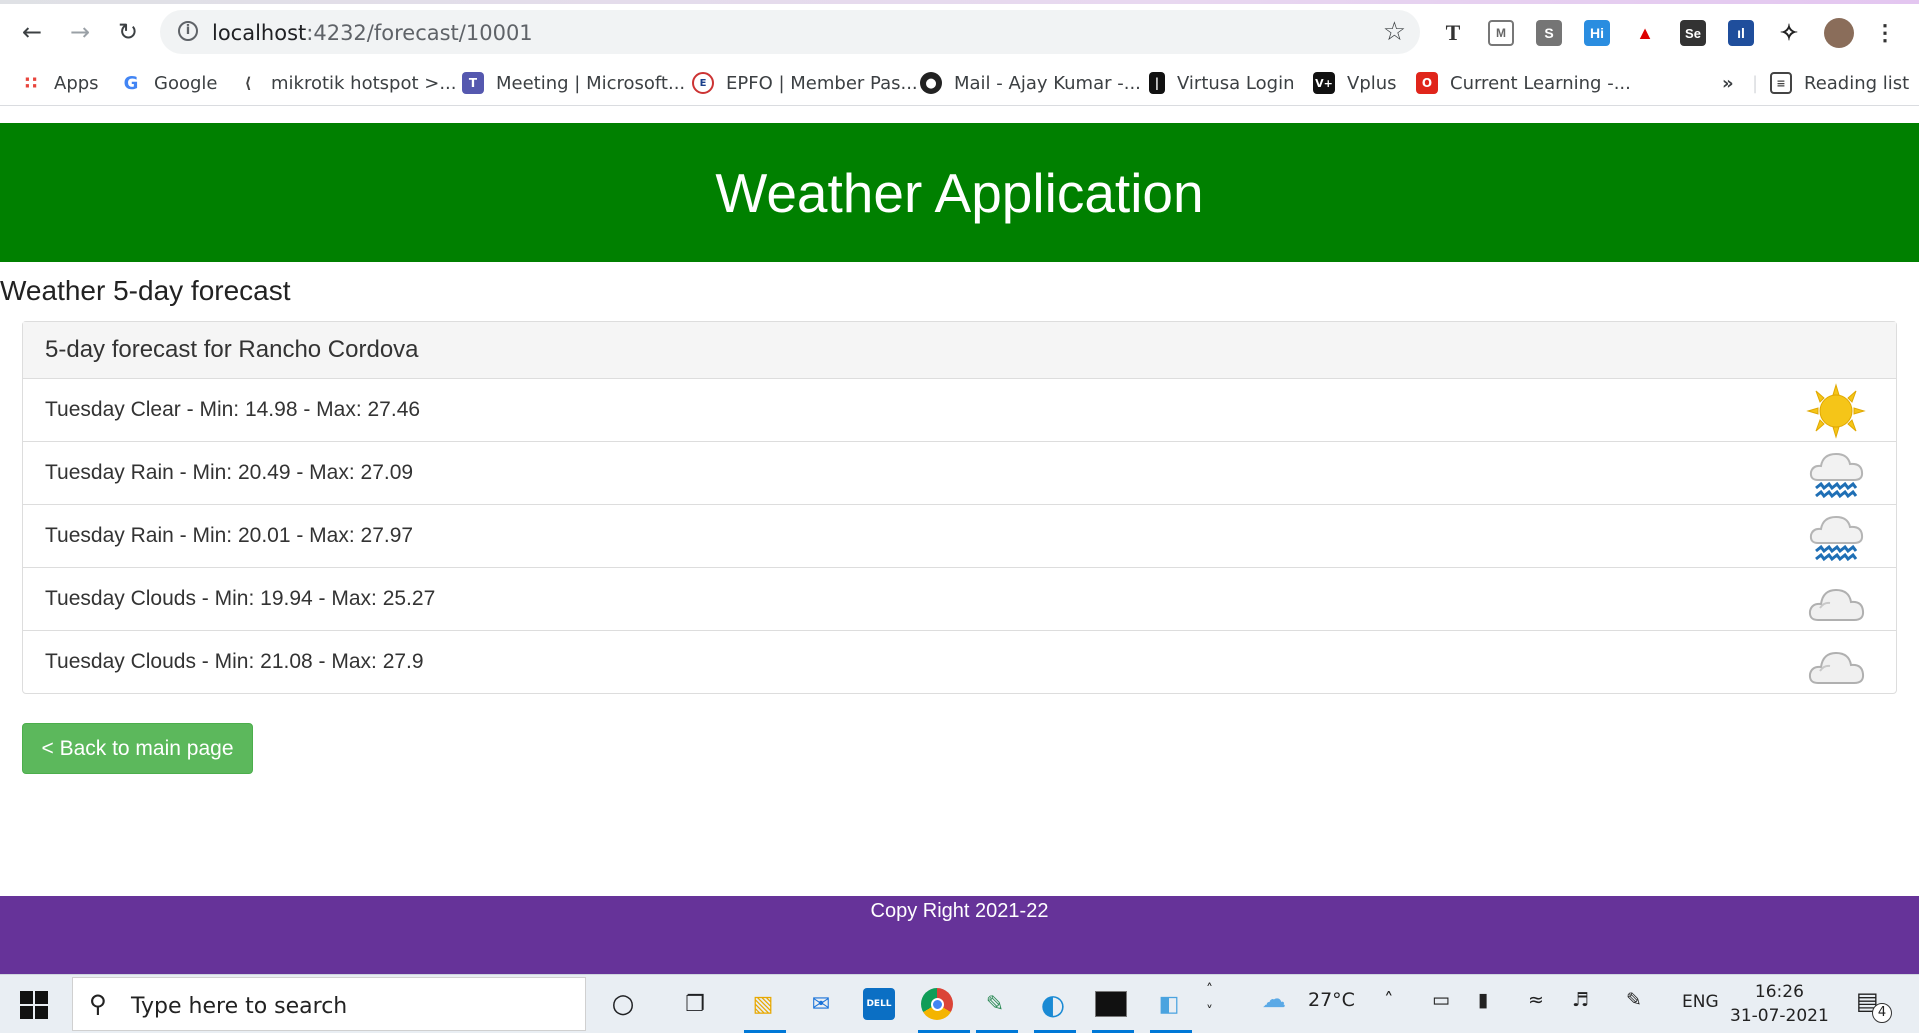 This screenshot has width=1919, height=1033. I want to click on forecast-row: Tuesday Rain - Min: 20.49 - Max: 27.09, so click(959, 473).